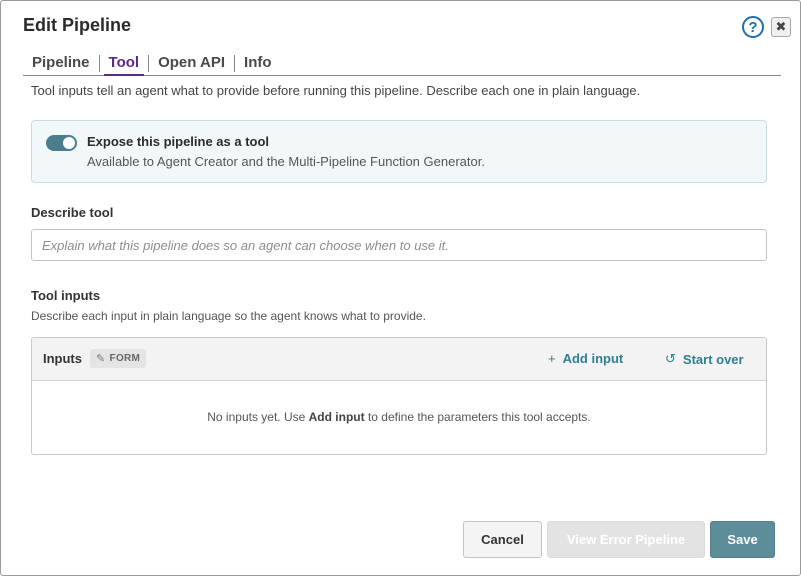  I want to click on form-badge: ✎ FORM, so click(118, 358).